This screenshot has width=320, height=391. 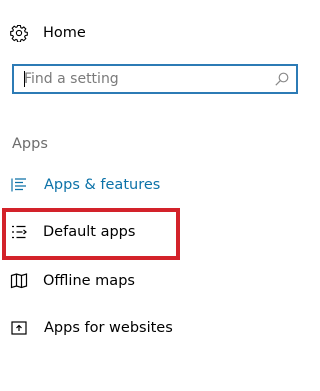 I want to click on nav-item-default-apps: Default apps, so click(x=156, y=232).